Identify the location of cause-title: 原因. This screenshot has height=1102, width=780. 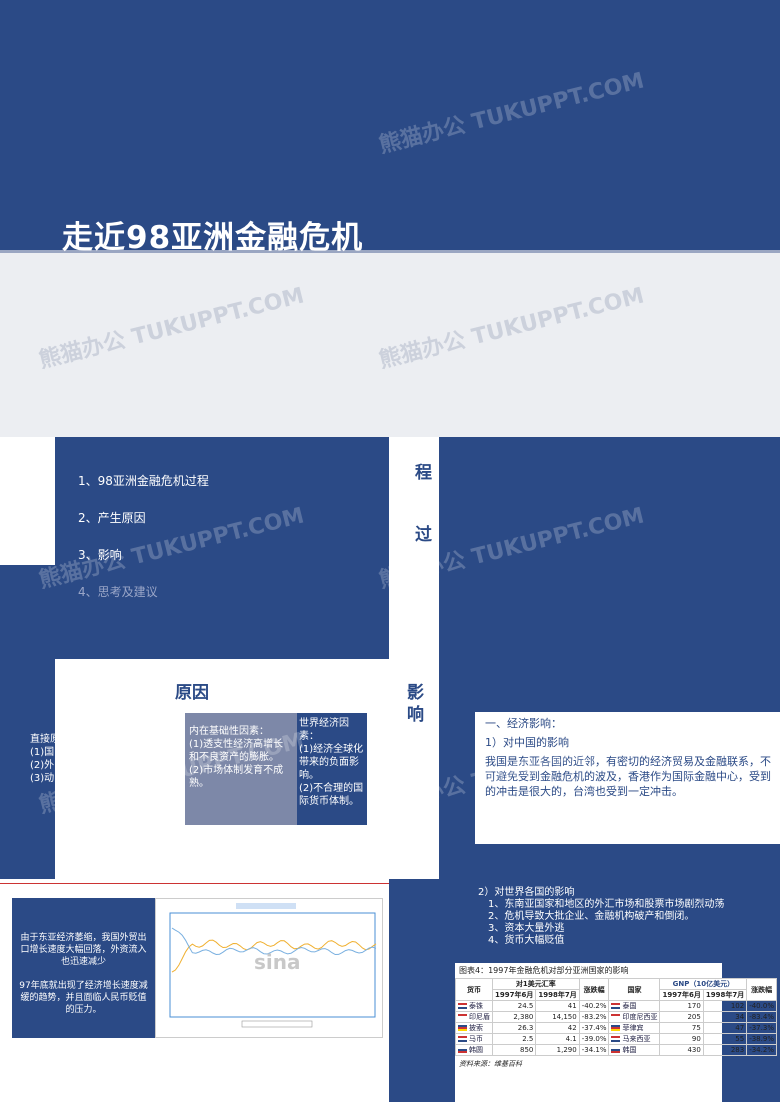
(192, 693).